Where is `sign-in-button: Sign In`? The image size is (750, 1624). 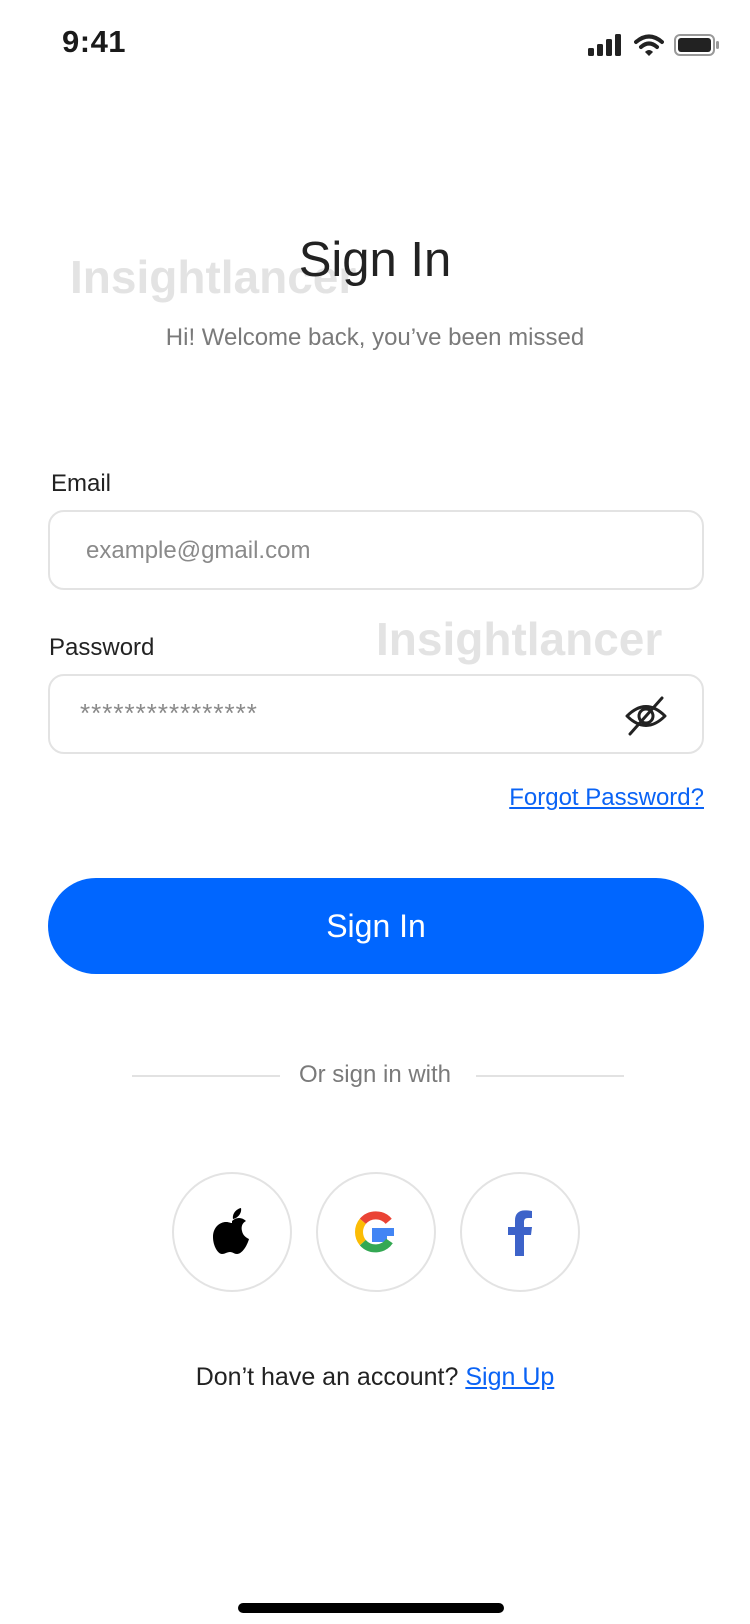 sign-in-button: Sign In is located at coordinates (376, 926).